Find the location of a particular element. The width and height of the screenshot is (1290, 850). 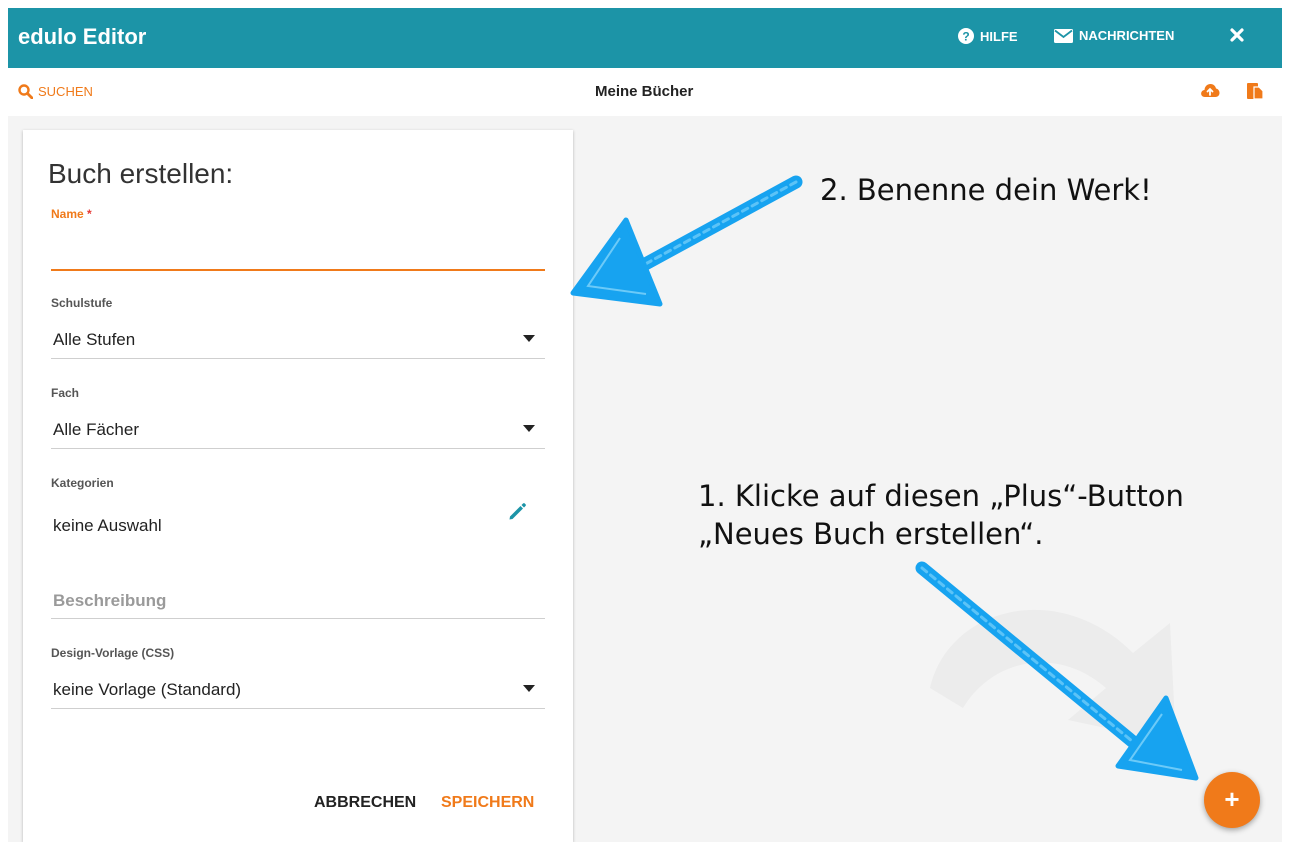

cloud-upload-icon is located at coordinates (1210, 90).